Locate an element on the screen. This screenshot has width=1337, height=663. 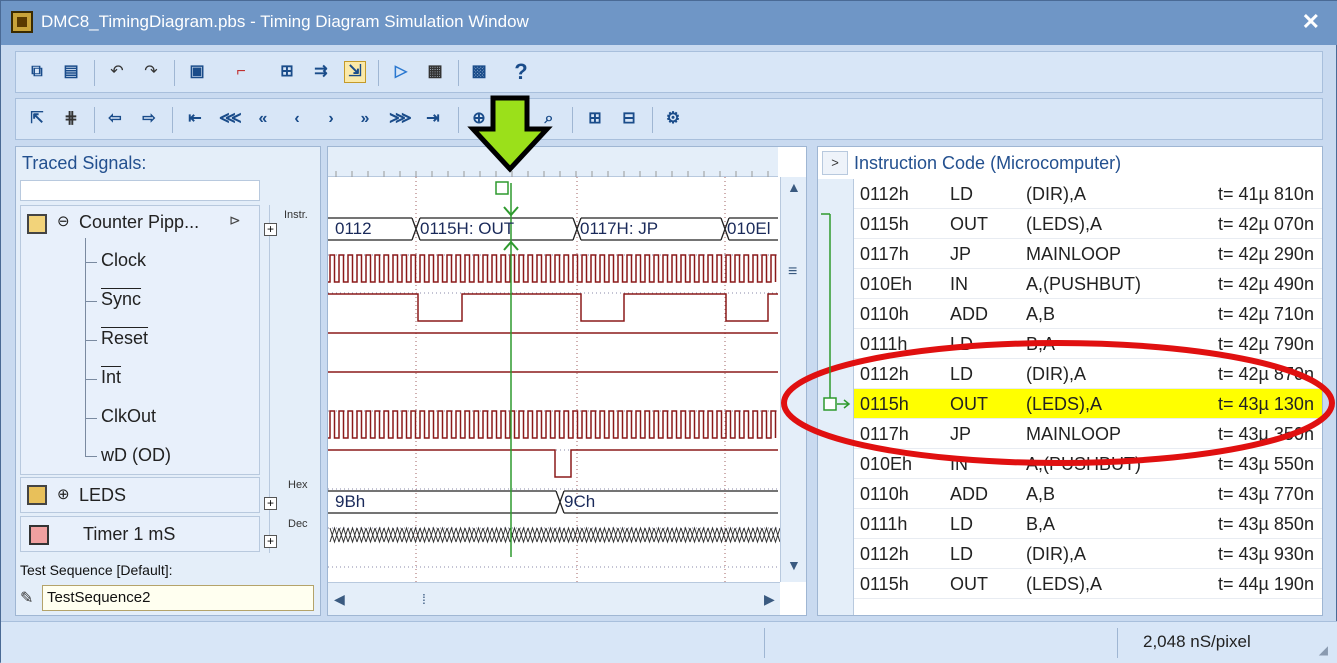
instr-label: 0112 is located at coordinates (353, 228).